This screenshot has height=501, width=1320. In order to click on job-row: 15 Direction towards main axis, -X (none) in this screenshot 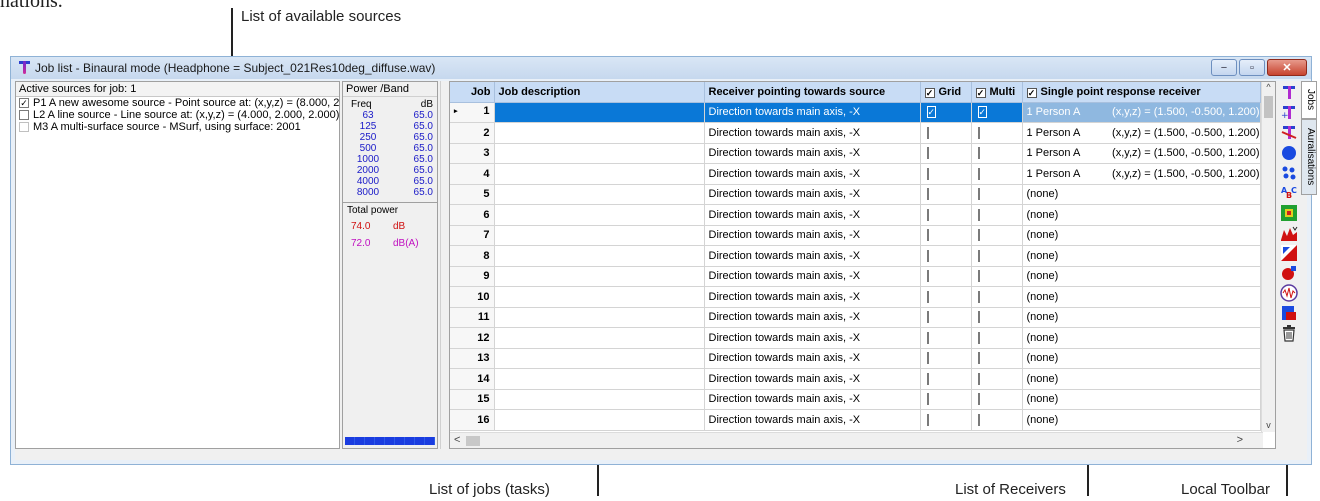, I will do `click(855, 399)`.